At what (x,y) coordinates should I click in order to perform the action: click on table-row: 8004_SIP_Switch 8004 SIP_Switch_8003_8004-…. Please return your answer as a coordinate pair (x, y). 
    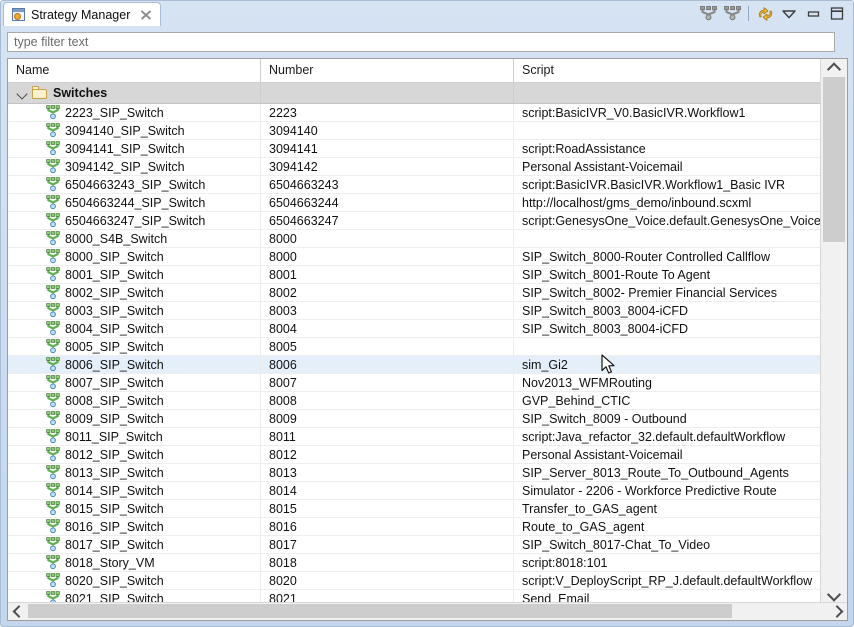
    Looking at the image, I should click on (414, 329).